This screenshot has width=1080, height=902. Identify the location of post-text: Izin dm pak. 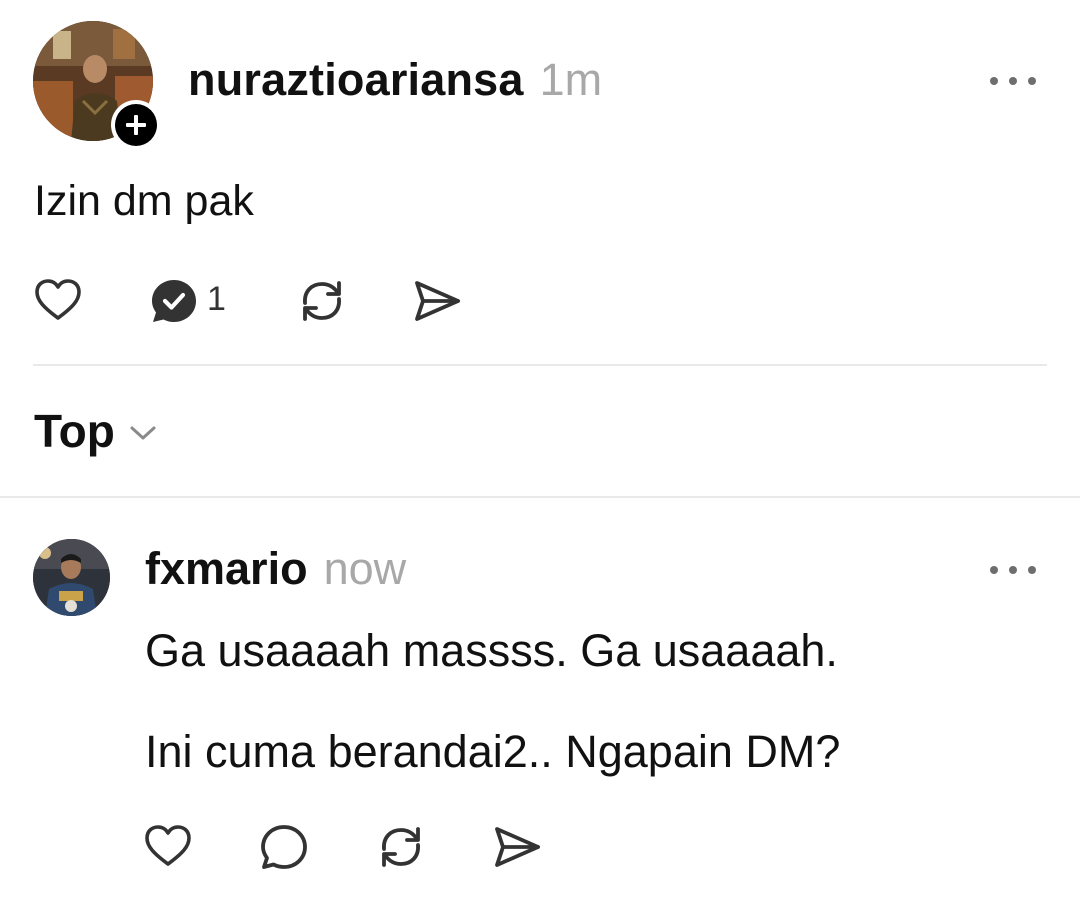
(144, 201).